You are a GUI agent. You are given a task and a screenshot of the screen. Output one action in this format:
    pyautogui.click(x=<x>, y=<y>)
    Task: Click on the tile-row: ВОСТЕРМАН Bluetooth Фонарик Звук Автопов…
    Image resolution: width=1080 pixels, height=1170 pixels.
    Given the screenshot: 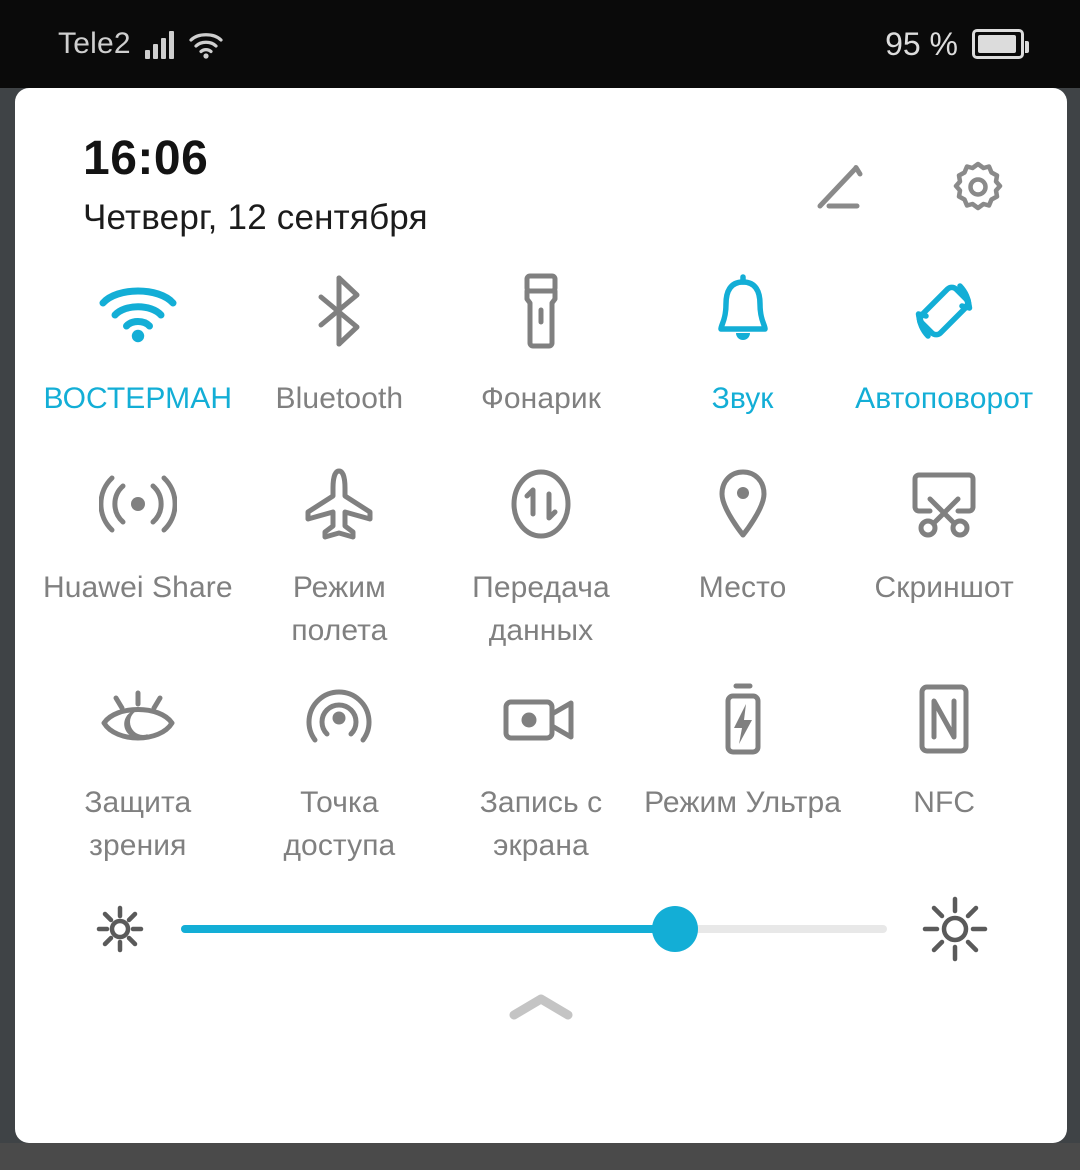 What is the action you would take?
    pyautogui.click(x=541, y=338)
    